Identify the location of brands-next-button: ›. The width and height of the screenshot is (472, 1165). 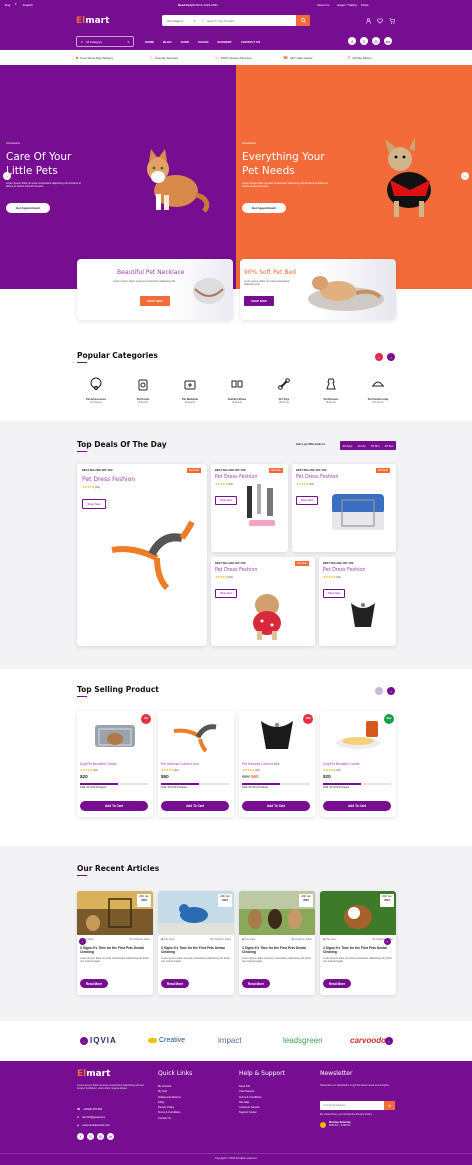
(389, 1041).